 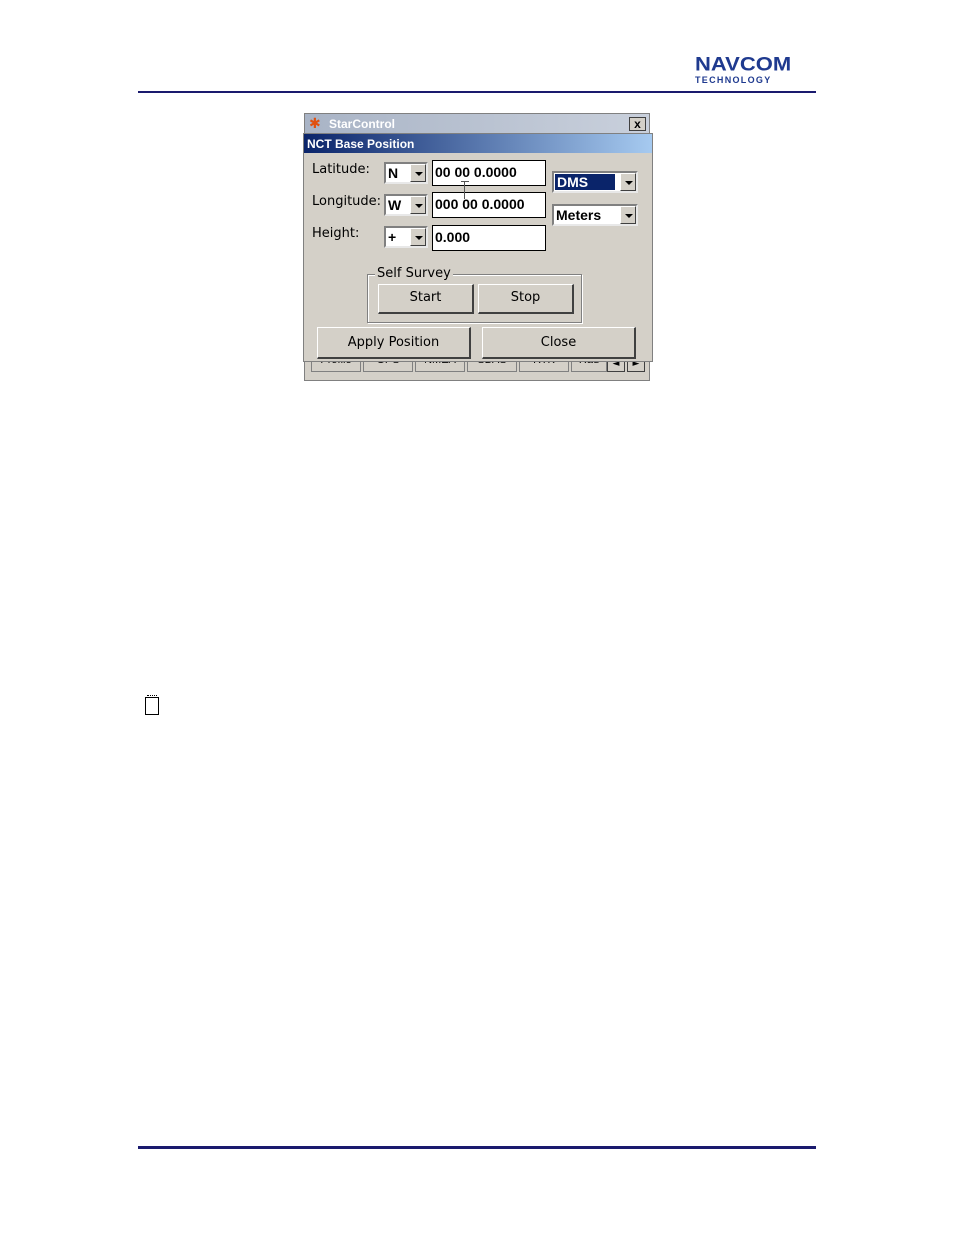 I want to click on latitude-hemisphere-select: N, so click(x=406, y=173).